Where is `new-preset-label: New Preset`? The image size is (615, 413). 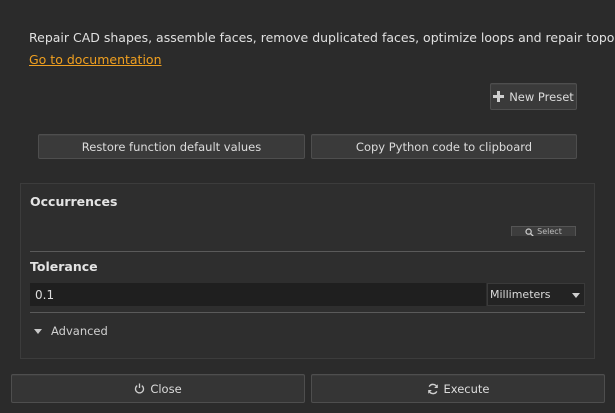 new-preset-label: New Preset is located at coordinates (541, 96).